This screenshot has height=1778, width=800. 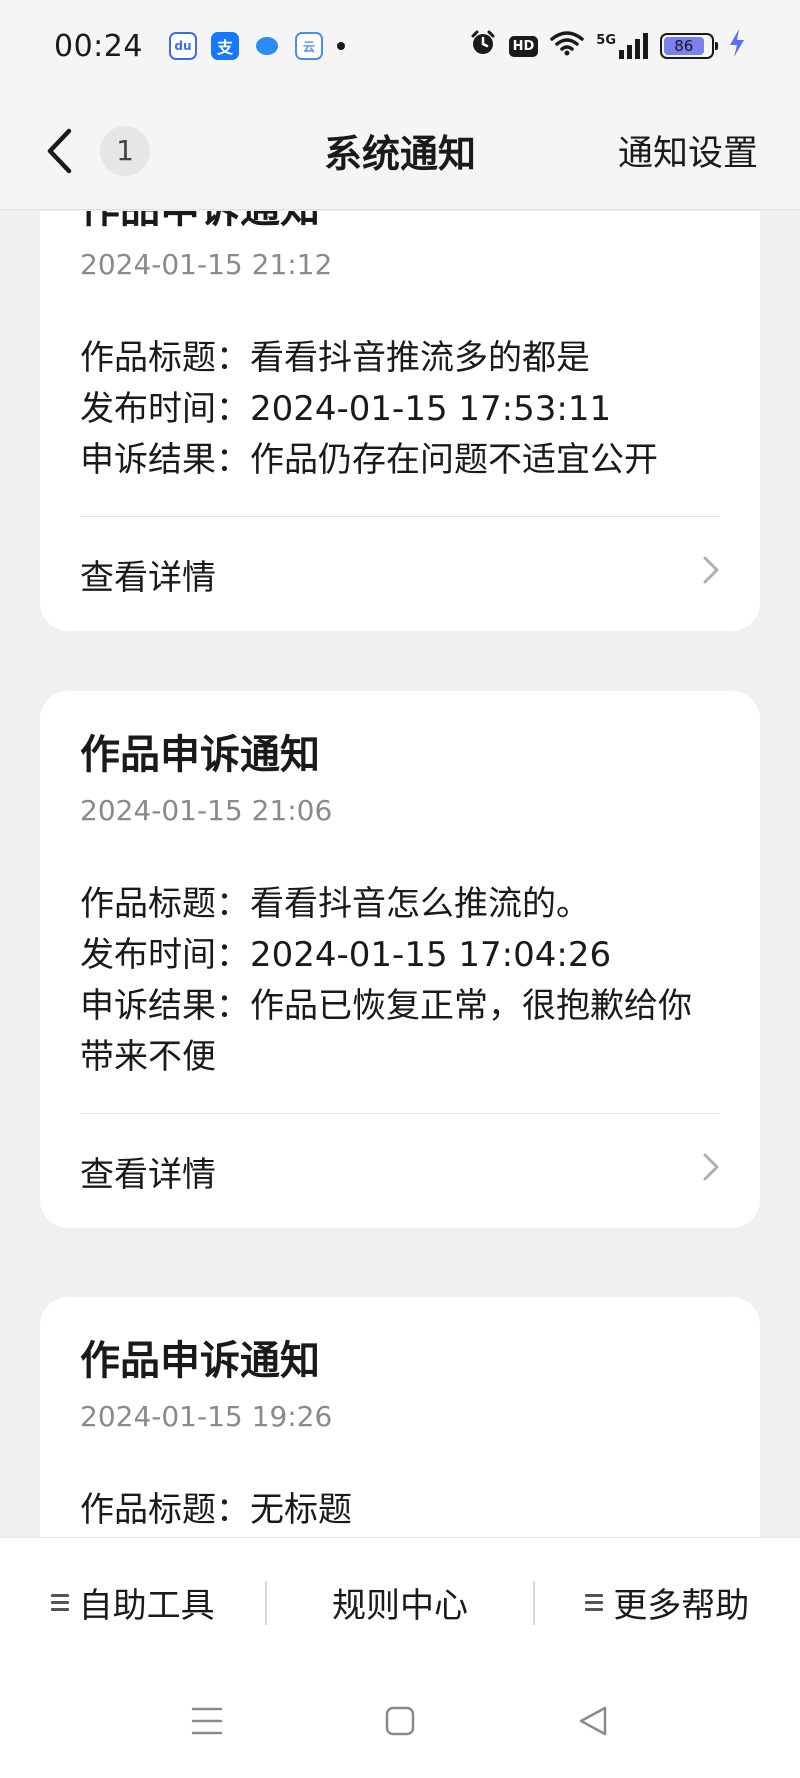 I want to click on back-button, so click(x=60, y=151).